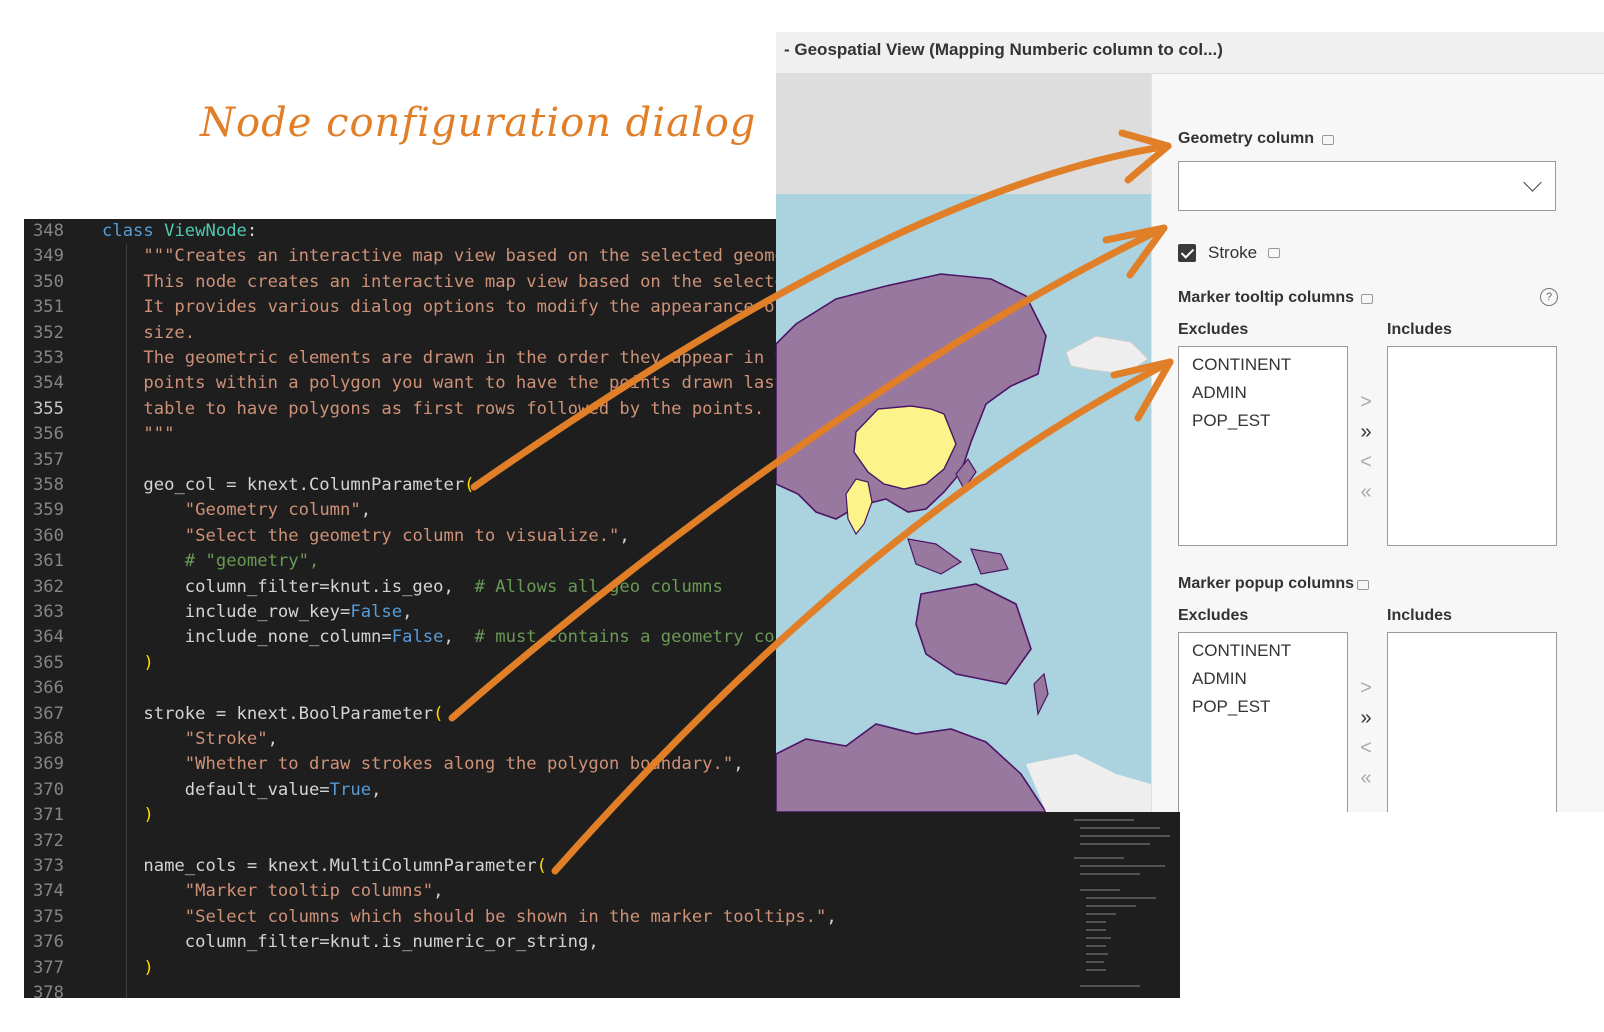  I want to click on code-text: class ViewNode:, so click(180, 231).